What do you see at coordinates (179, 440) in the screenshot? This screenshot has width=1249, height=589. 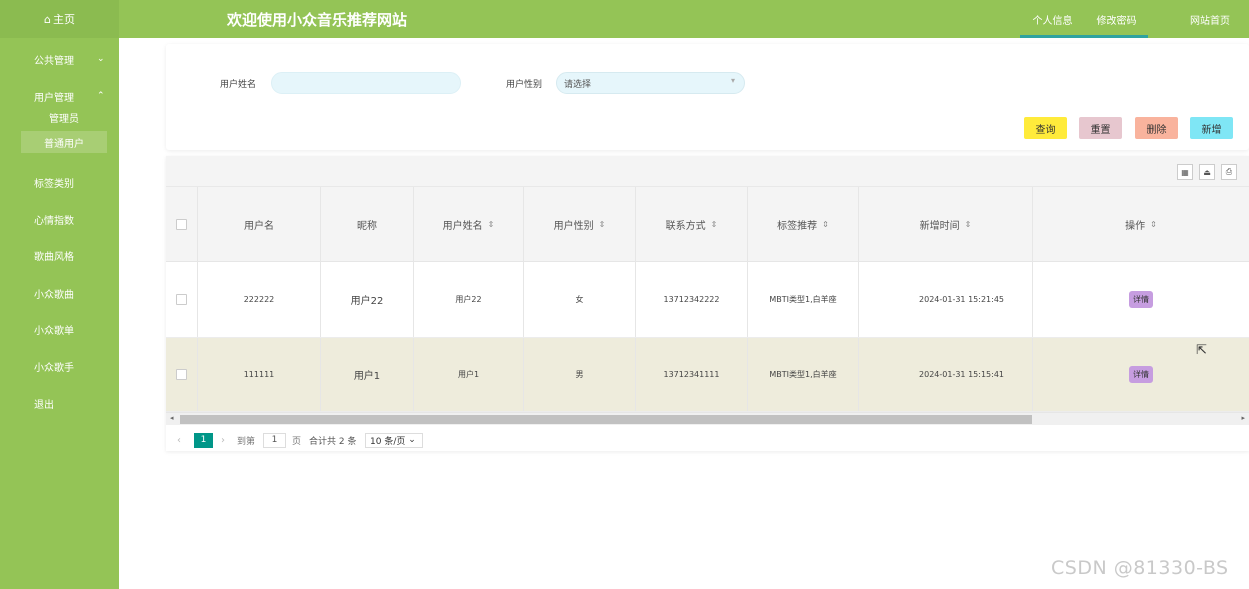 I see `prev-page-icon: ‹` at bounding box center [179, 440].